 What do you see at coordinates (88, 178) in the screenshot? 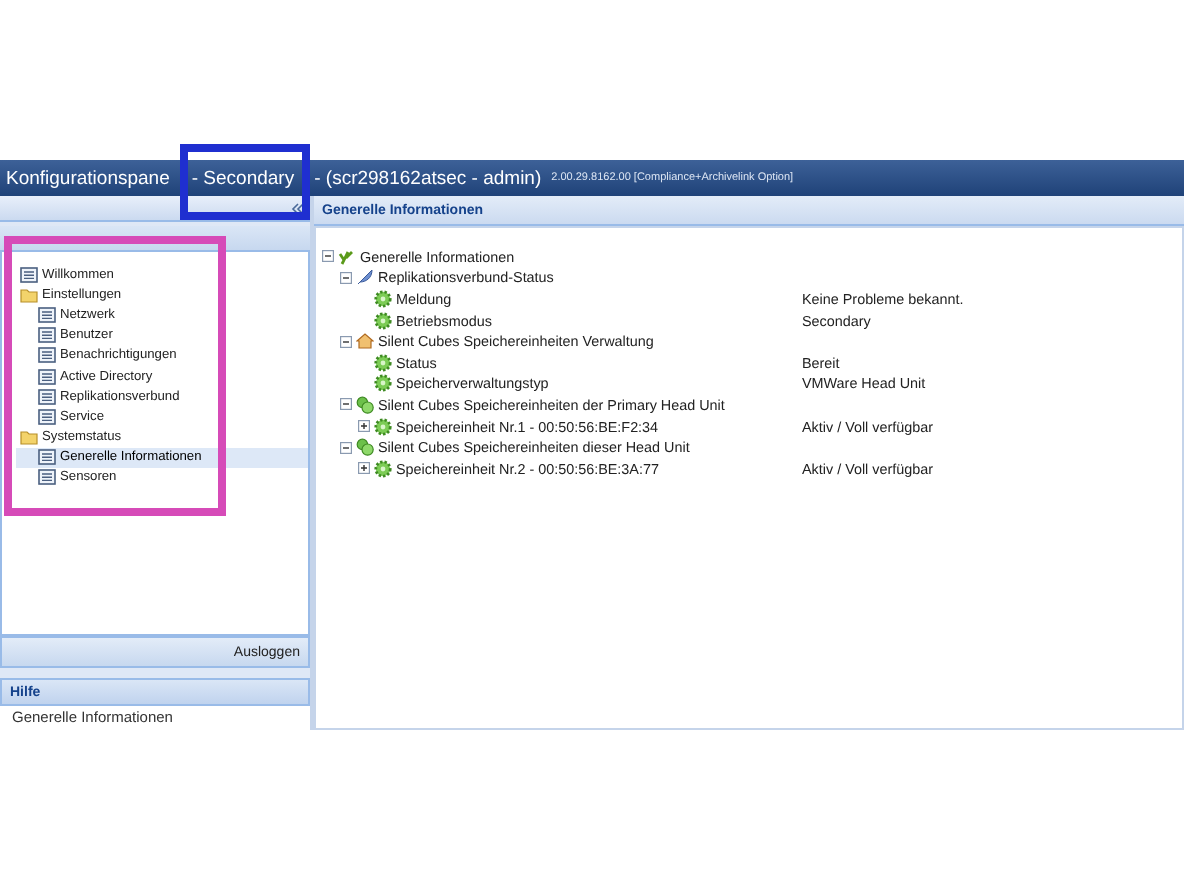
I see `window-title: Konfigurationspane` at bounding box center [88, 178].